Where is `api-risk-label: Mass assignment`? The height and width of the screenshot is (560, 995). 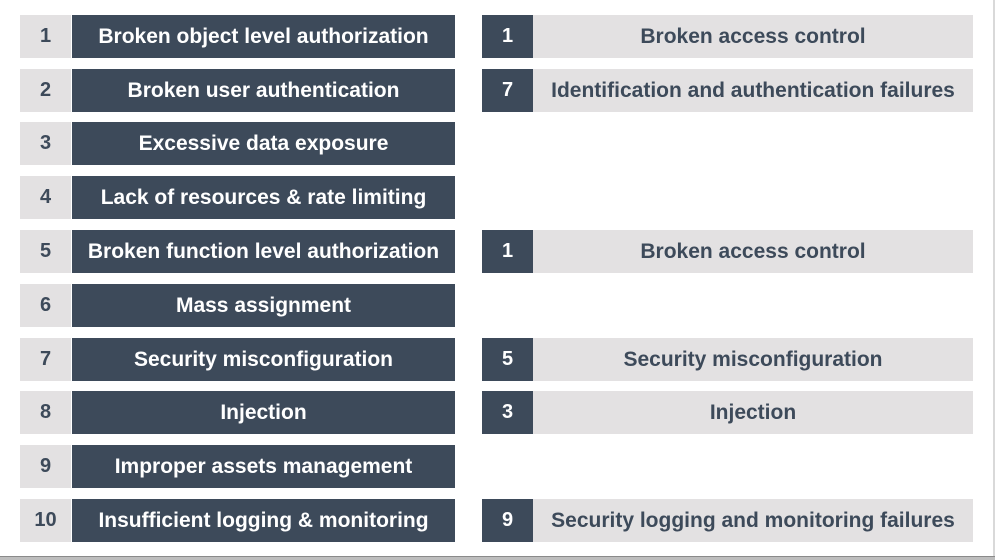
api-risk-label: Mass assignment is located at coordinates (263, 305).